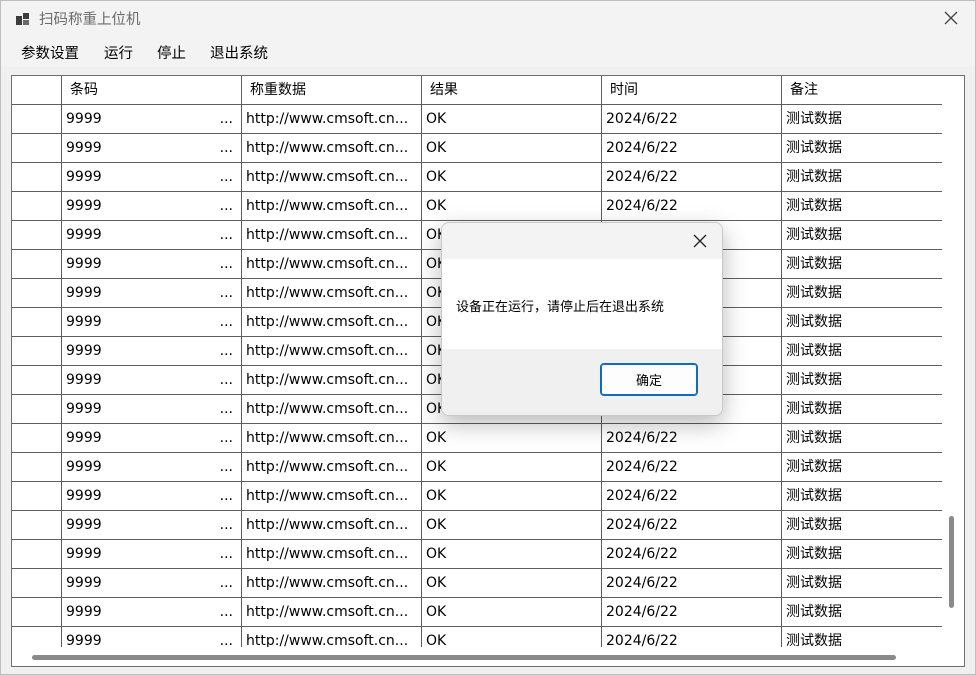 This screenshot has width=976, height=675. What do you see at coordinates (37, 90) in the screenshot?
I see `header-row-selector` at bounding box center [37, 90].